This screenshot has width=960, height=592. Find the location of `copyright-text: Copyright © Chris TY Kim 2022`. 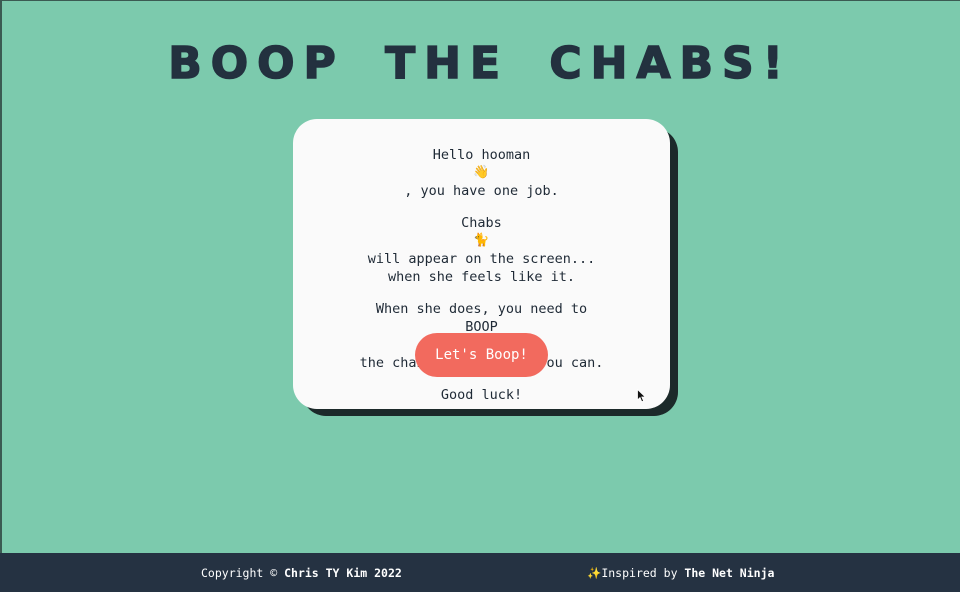

copyright-text: Copyright © Chris TY Kim 2022 is located at coordinates (301, 573).